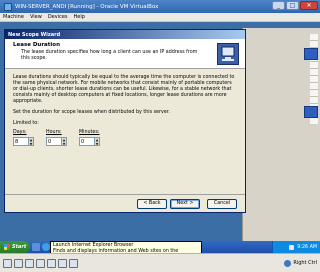  What do you see at coordinates (97, 141) in the screenshot?
I see `minutes-spinner: ▲ ▼` at bounding box center [97, 141].